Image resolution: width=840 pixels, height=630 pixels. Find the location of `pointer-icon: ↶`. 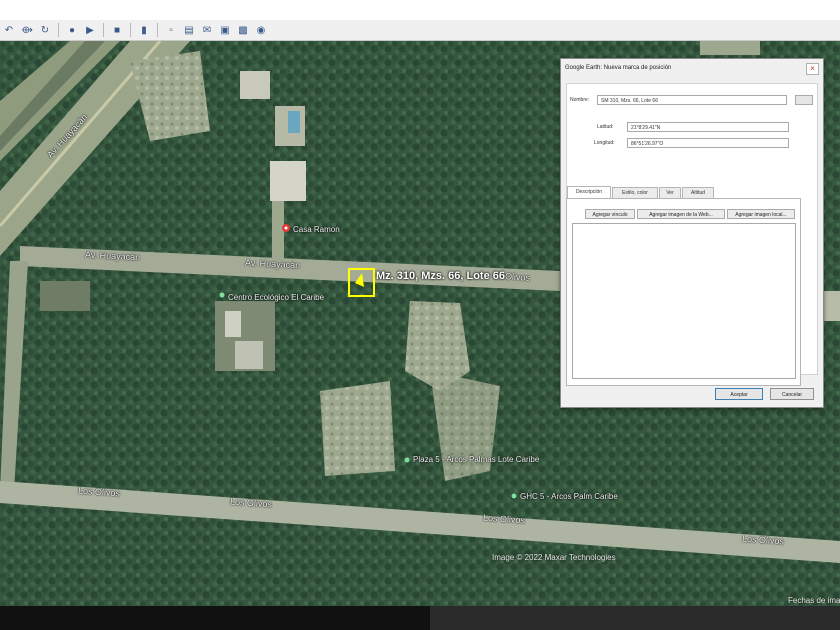

pointer-icon: ↶ is located at coordinates (9, 30).